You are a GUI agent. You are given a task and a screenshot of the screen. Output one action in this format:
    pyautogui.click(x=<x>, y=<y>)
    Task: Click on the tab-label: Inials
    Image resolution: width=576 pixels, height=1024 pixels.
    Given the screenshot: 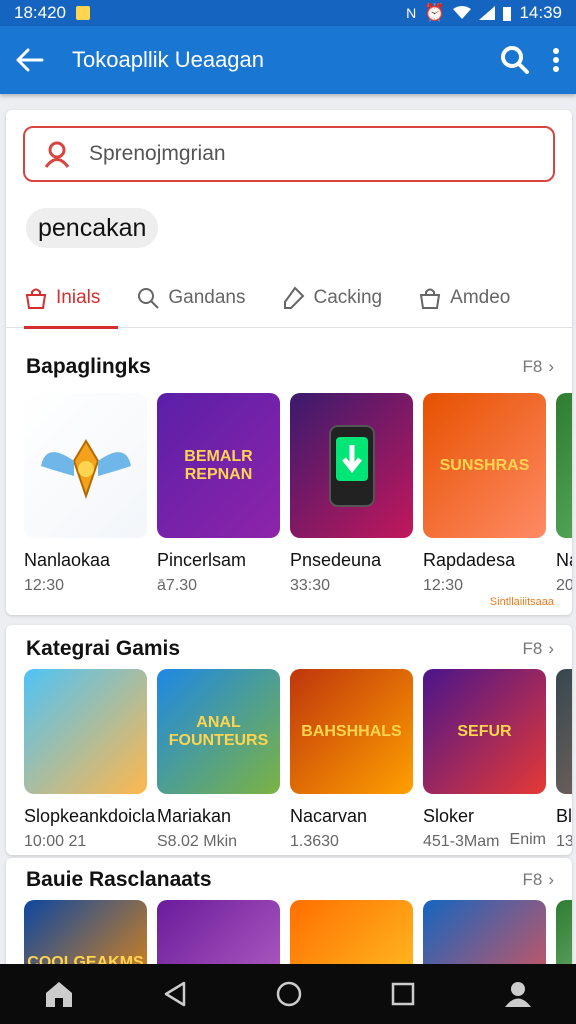 What is the action you would take?
    pyautogui.click(x=78, y=297)
    